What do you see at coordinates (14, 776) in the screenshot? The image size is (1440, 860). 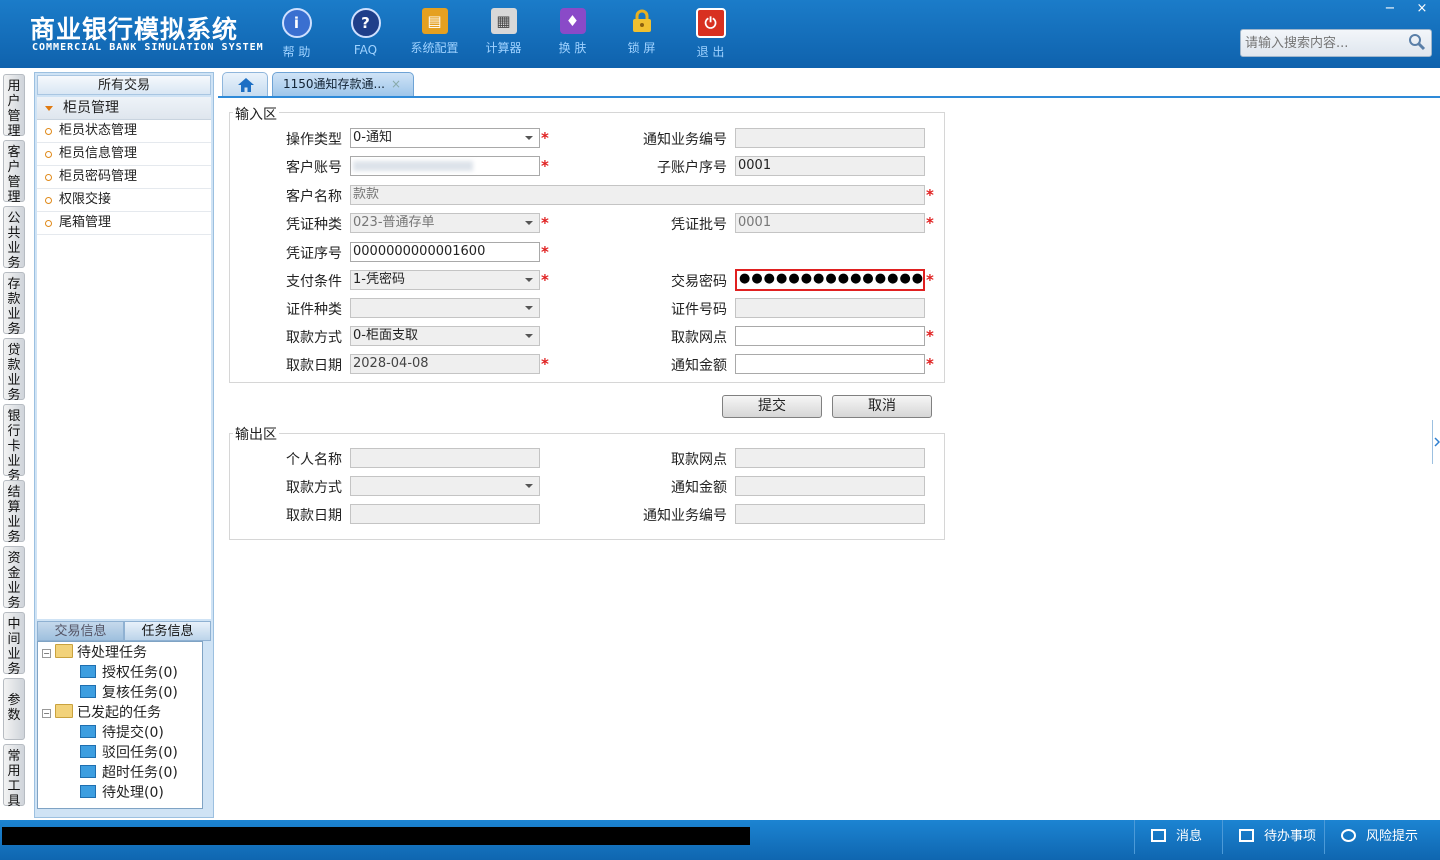 I see `vtab-common-tools: 常用工具` at bounding box center [14, 776].